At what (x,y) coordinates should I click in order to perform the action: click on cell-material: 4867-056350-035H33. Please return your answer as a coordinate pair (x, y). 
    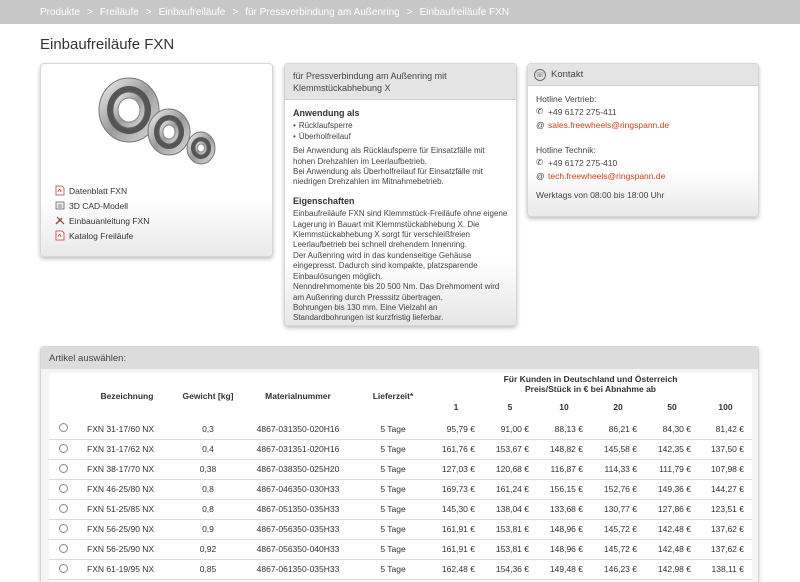
    Looking at the image, I should click on (298, 529).